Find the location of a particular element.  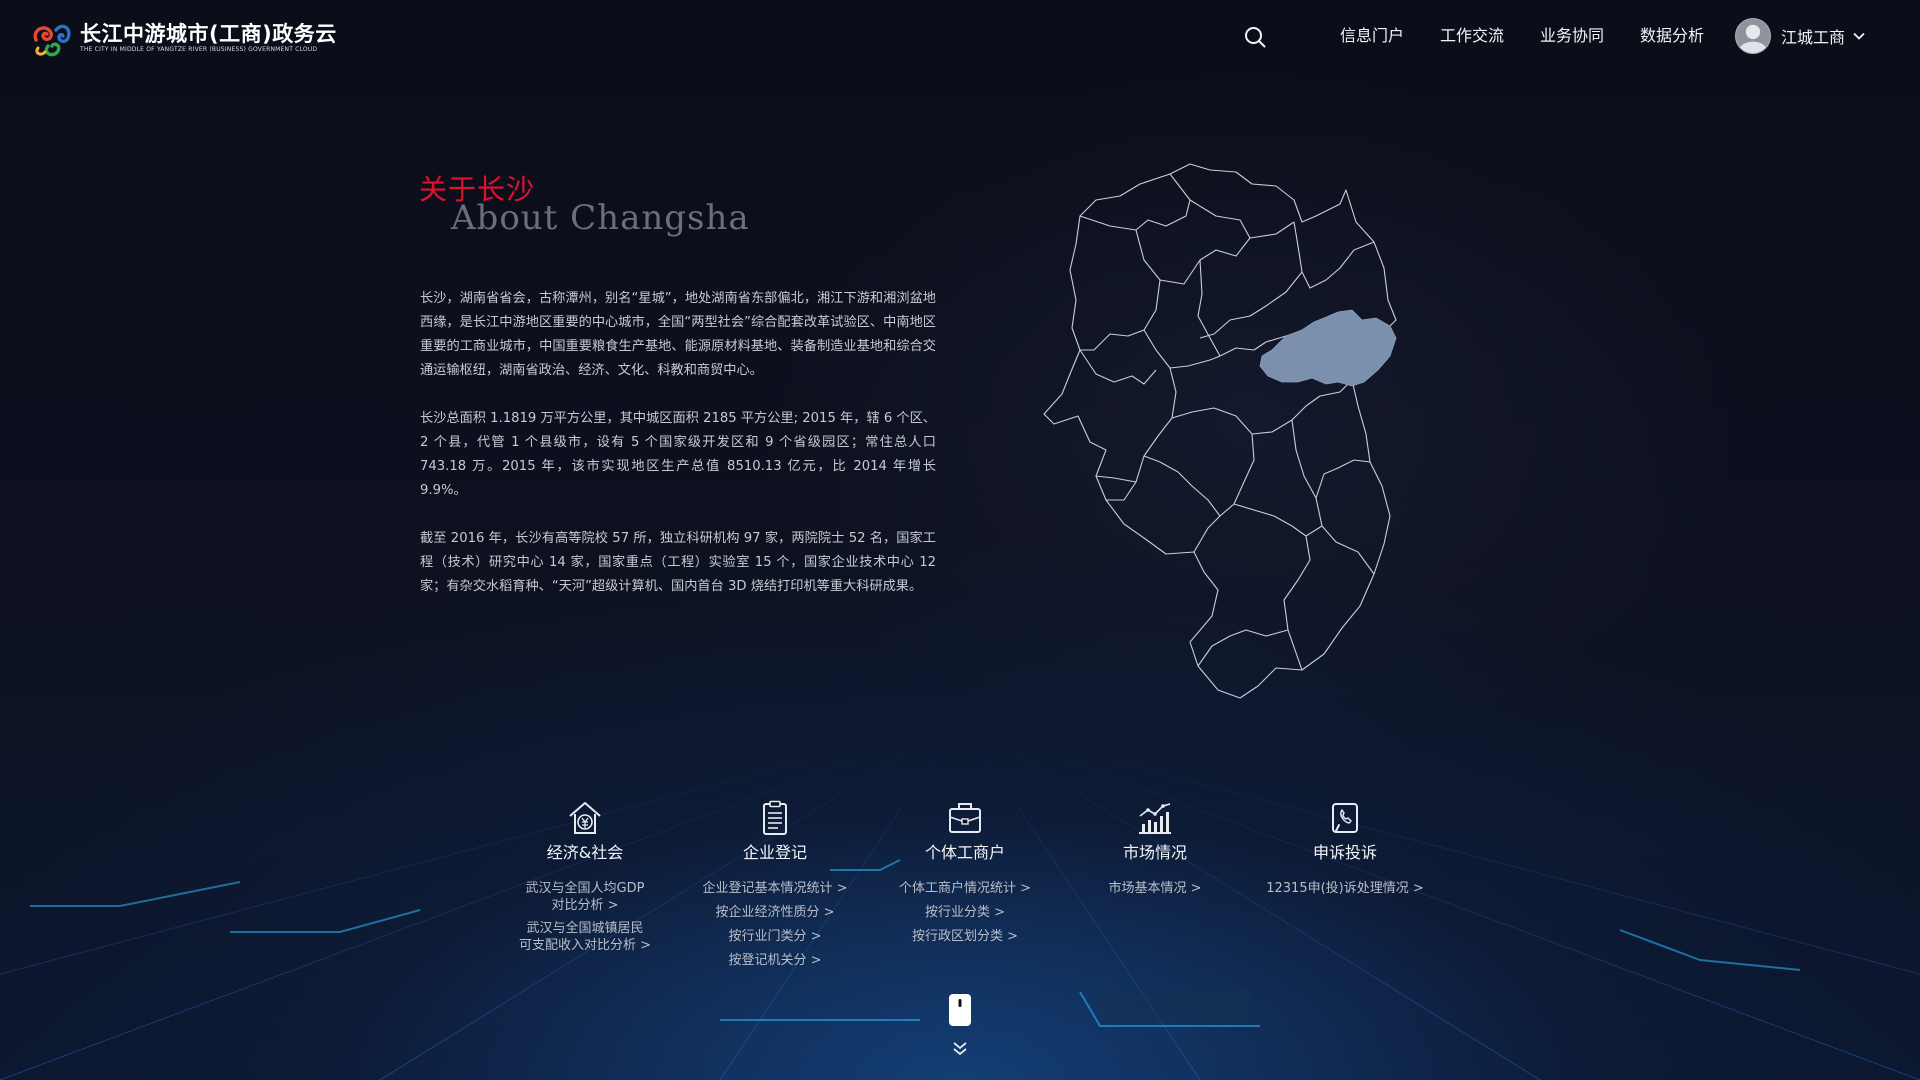

category-complaints: 申诉投诉 12315申(投)诉处理情况 > is located at coordinates (1345, 852).